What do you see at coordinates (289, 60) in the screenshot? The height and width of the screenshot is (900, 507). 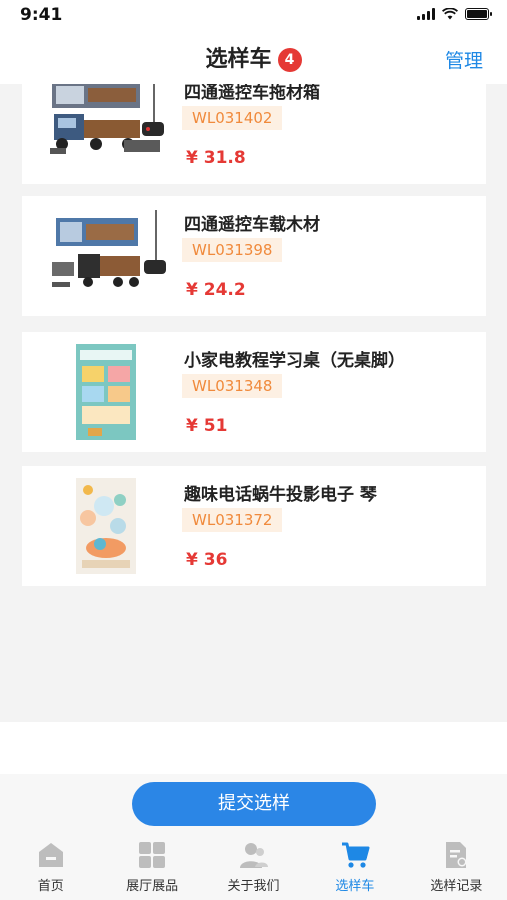 I see `cart-count-badge: 4` at bounding box center [289, 60].